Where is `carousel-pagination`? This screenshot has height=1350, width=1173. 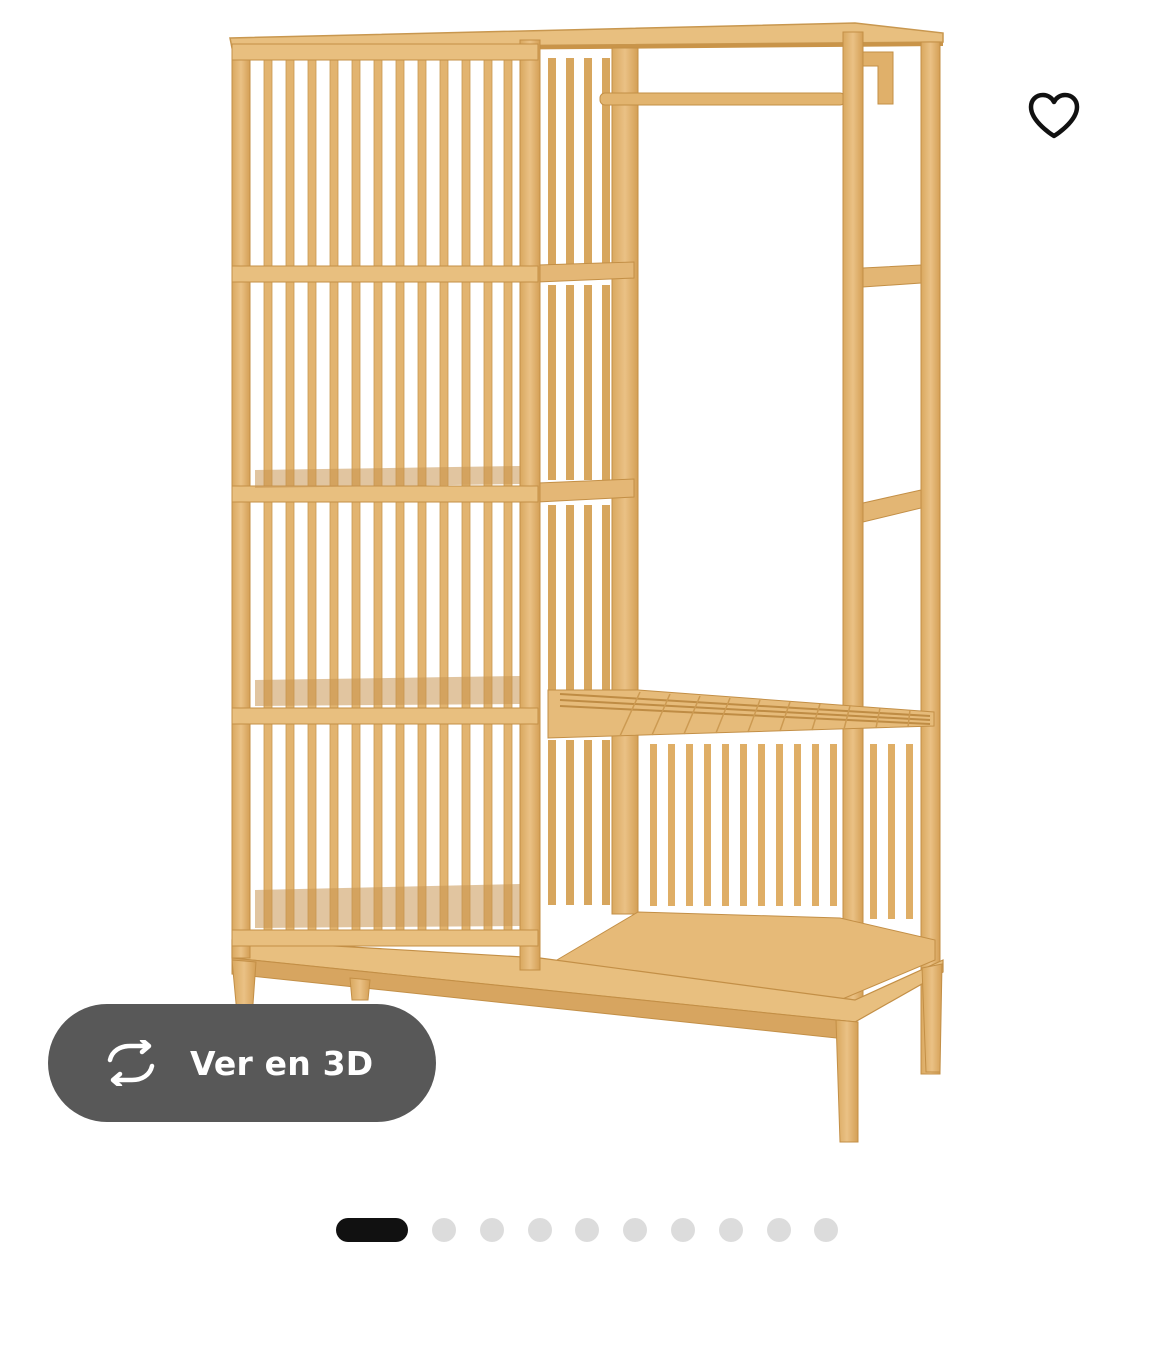 carousel-pagination is located at coordinates (587, 1230).